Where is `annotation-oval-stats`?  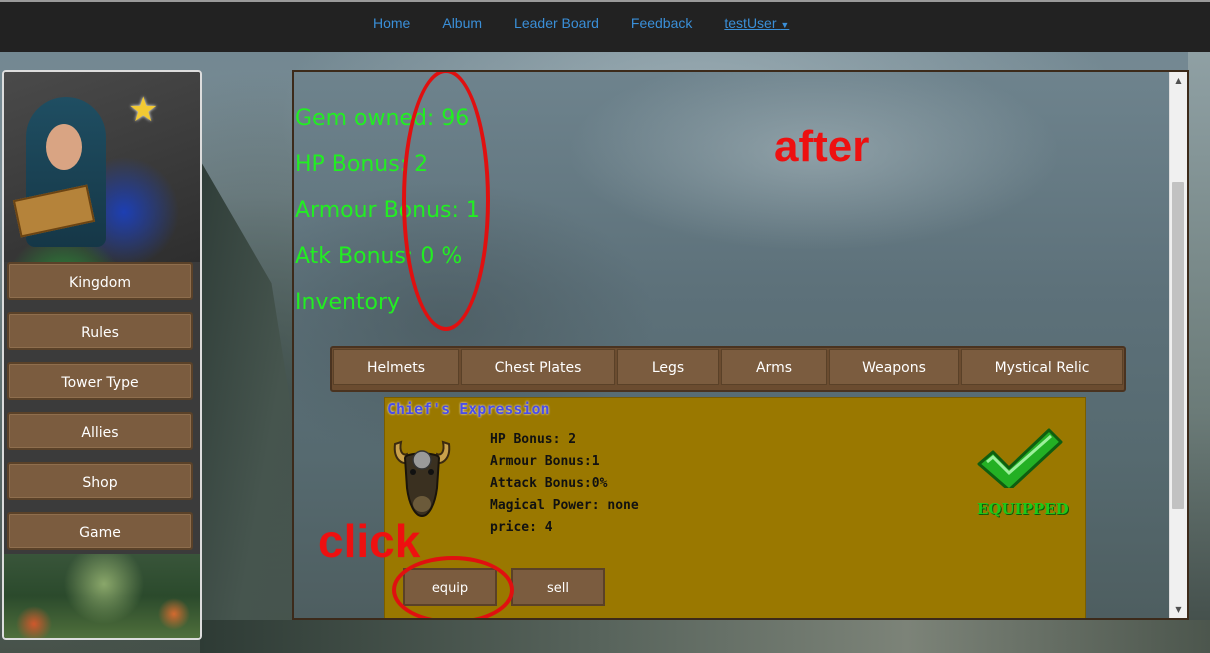 annotation-oval-stats is located at coordinates (446, 201).